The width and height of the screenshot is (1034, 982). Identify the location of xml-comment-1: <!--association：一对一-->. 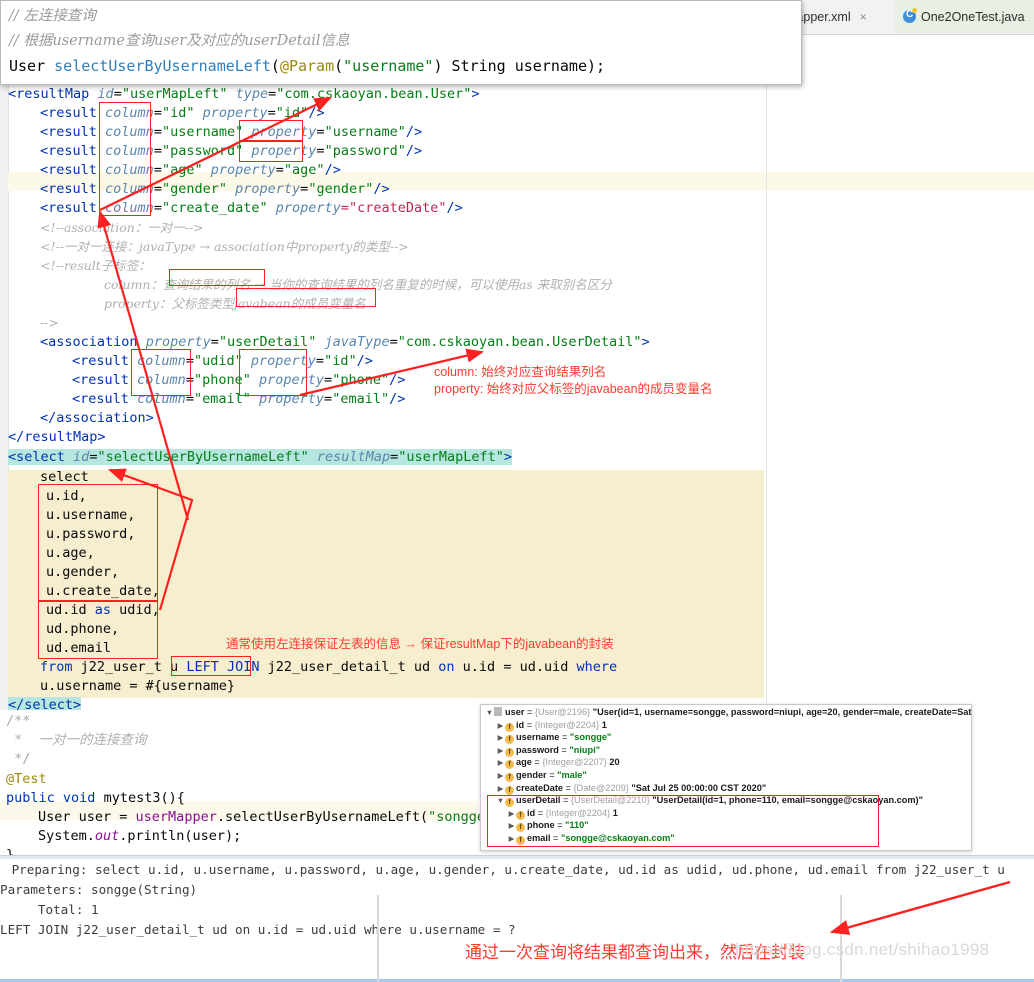
(122, 227).